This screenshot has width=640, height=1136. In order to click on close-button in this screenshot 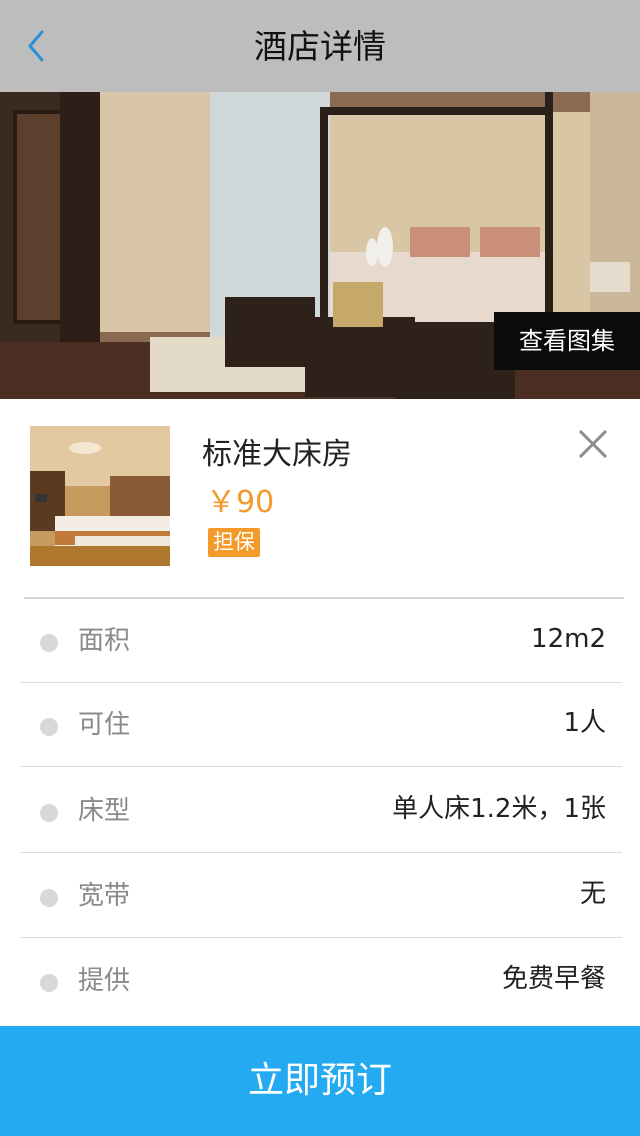, I will do `click(593, 444)`.